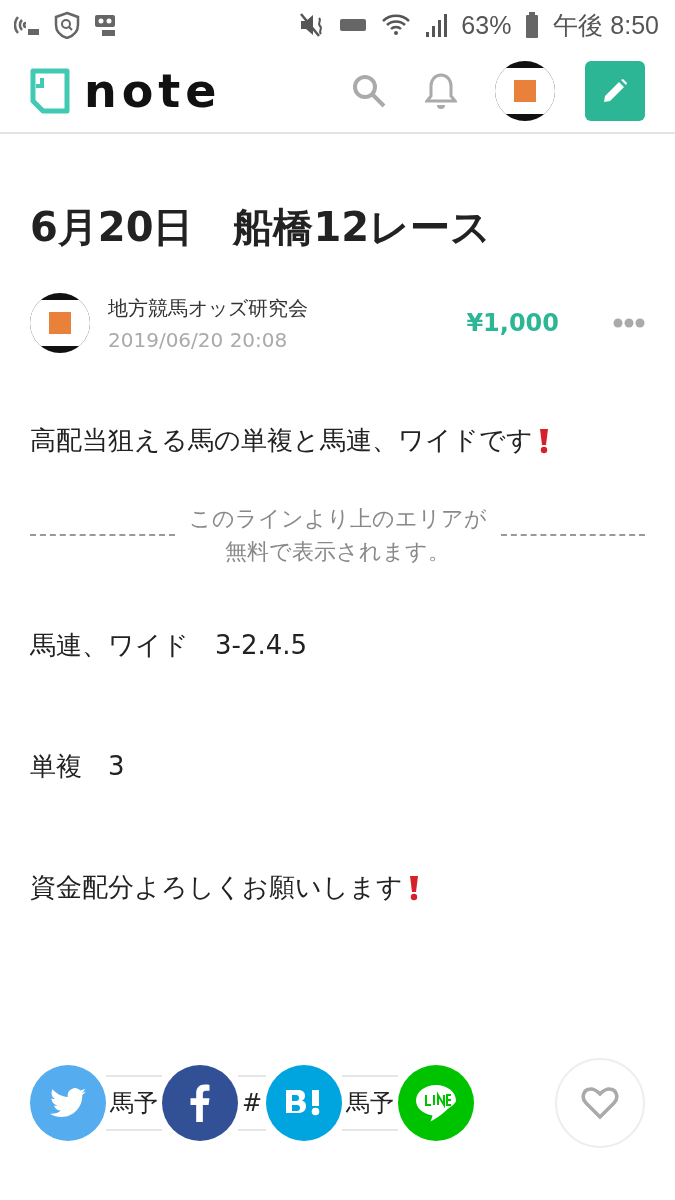  What do you see at coordinates (216, 887) in the screenshot?
I see `article-text: 資金配分よろしくお願いします` at bounding box center [216, 887].